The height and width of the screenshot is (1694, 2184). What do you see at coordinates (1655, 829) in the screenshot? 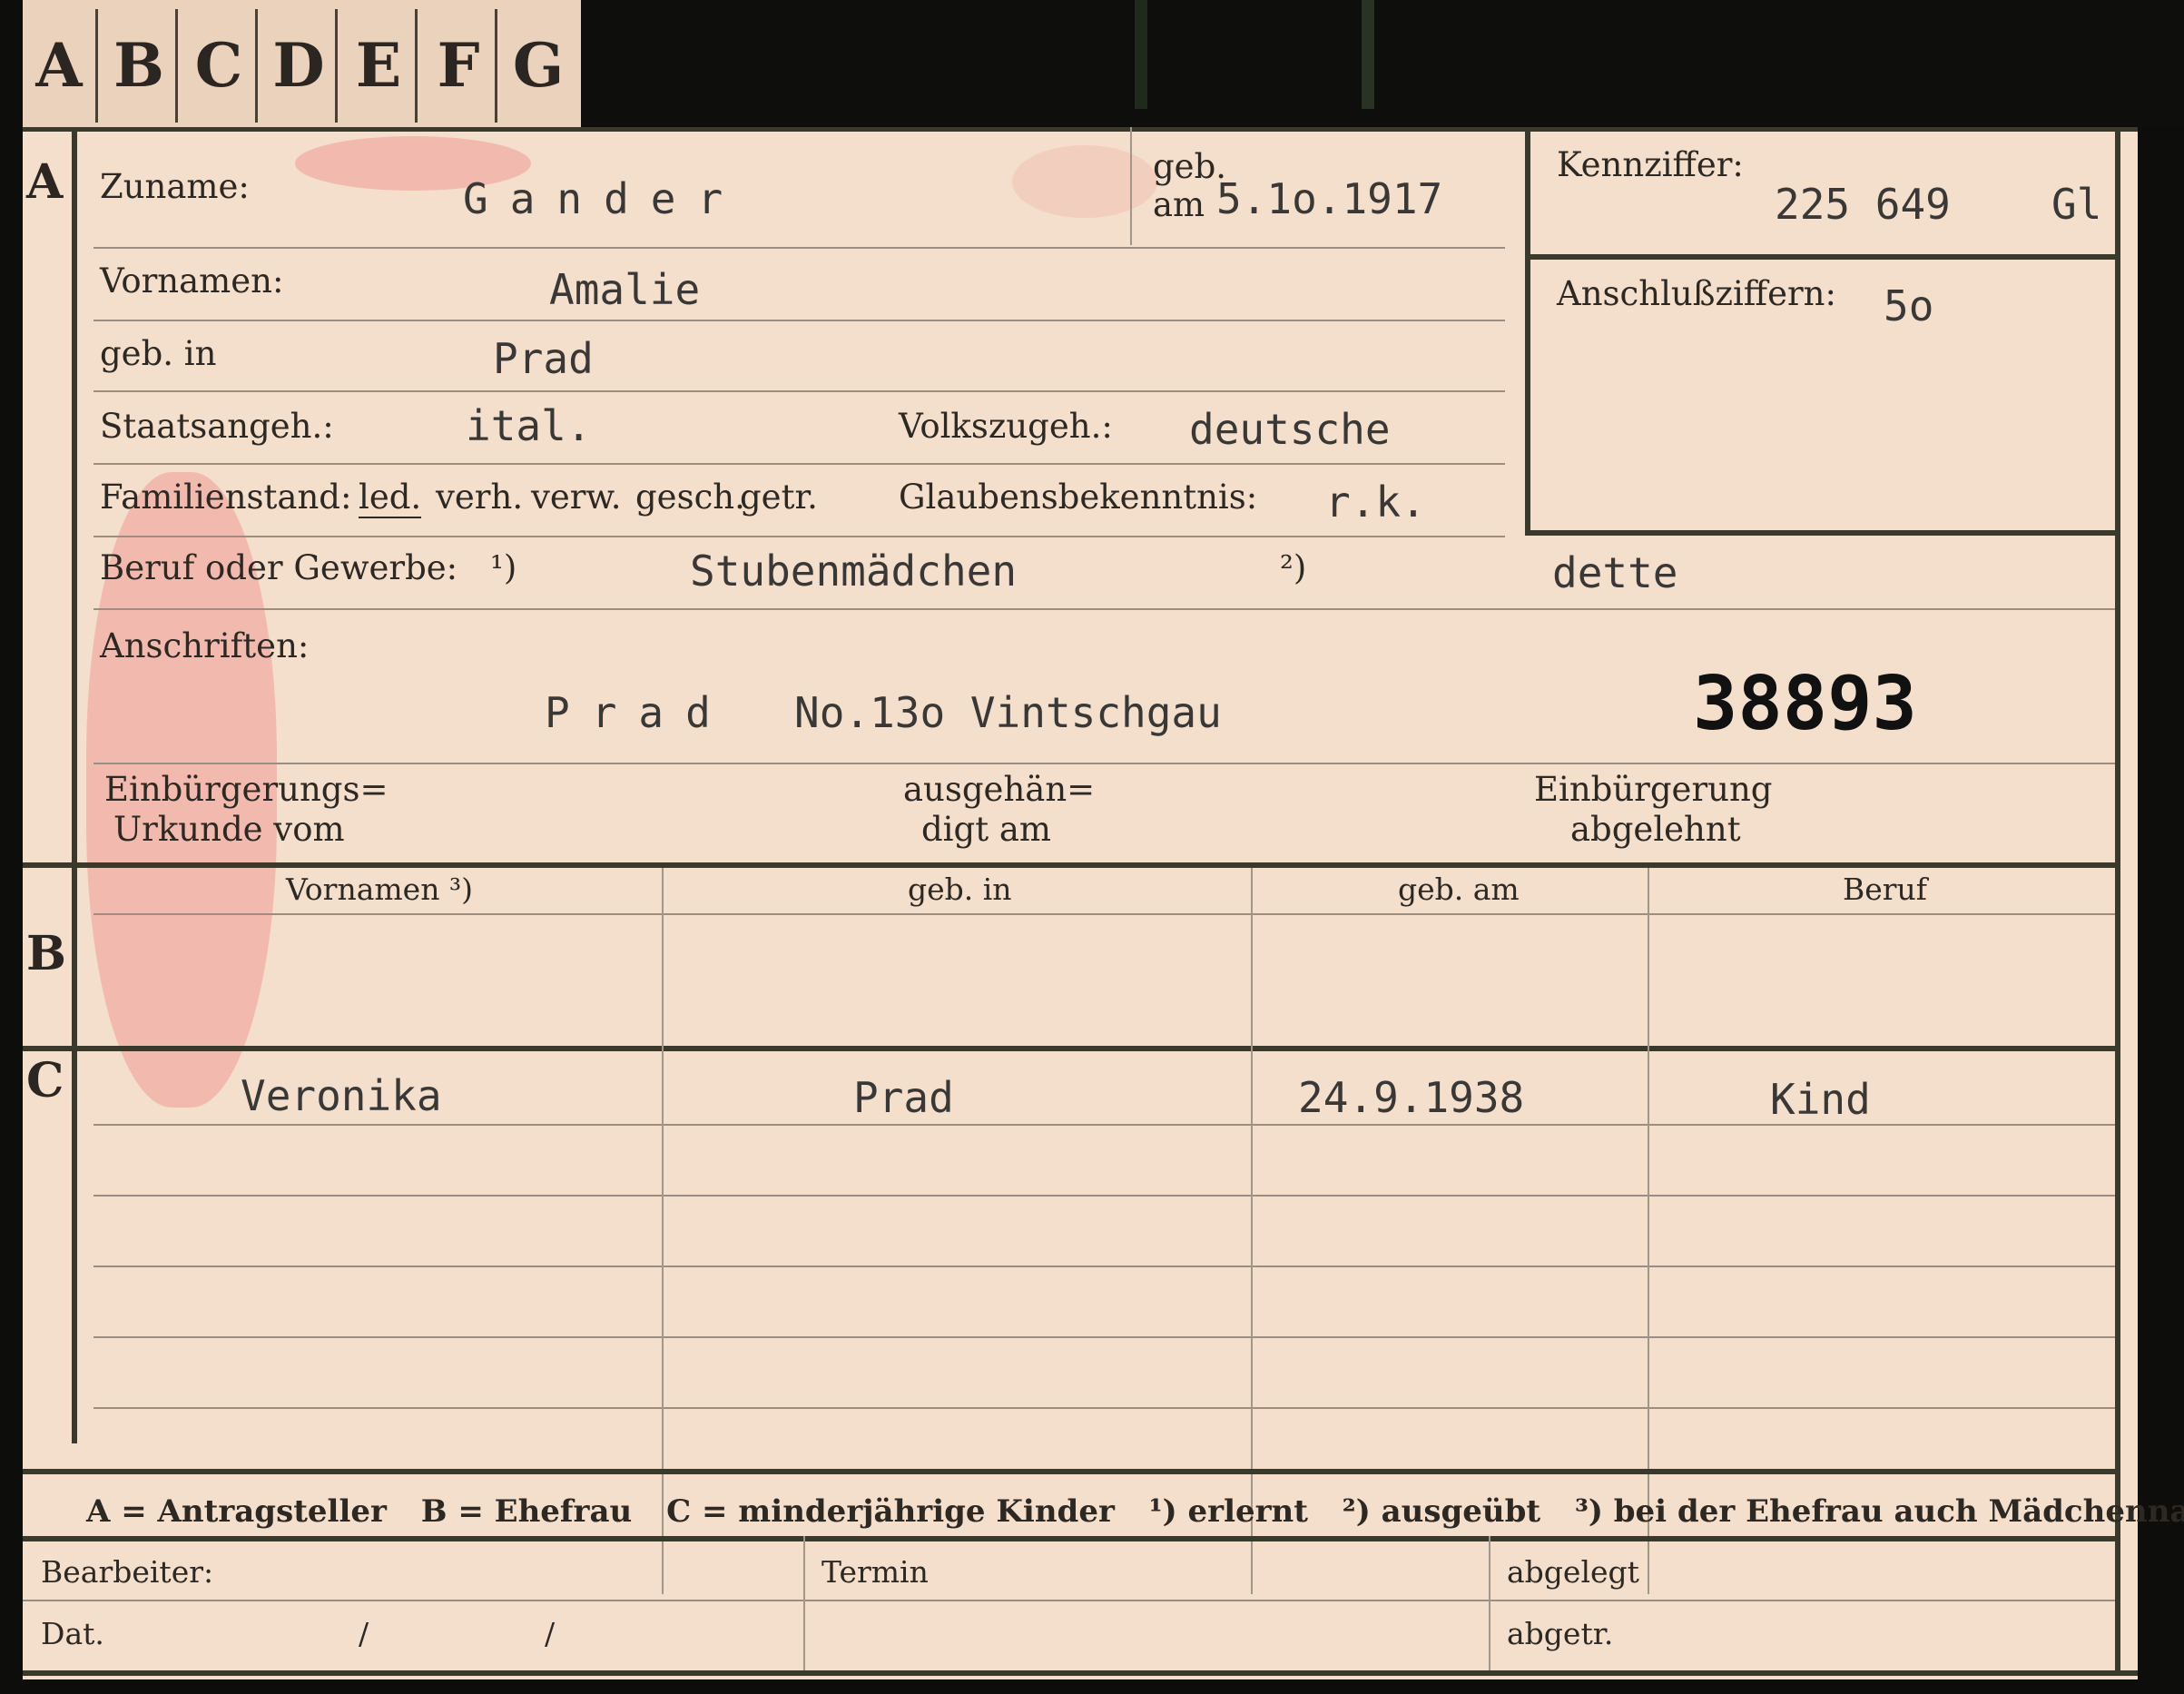
I see `einbuergerung-abgelehnt-label-l2: abgelehnt` at bounding box center [1655, 829].